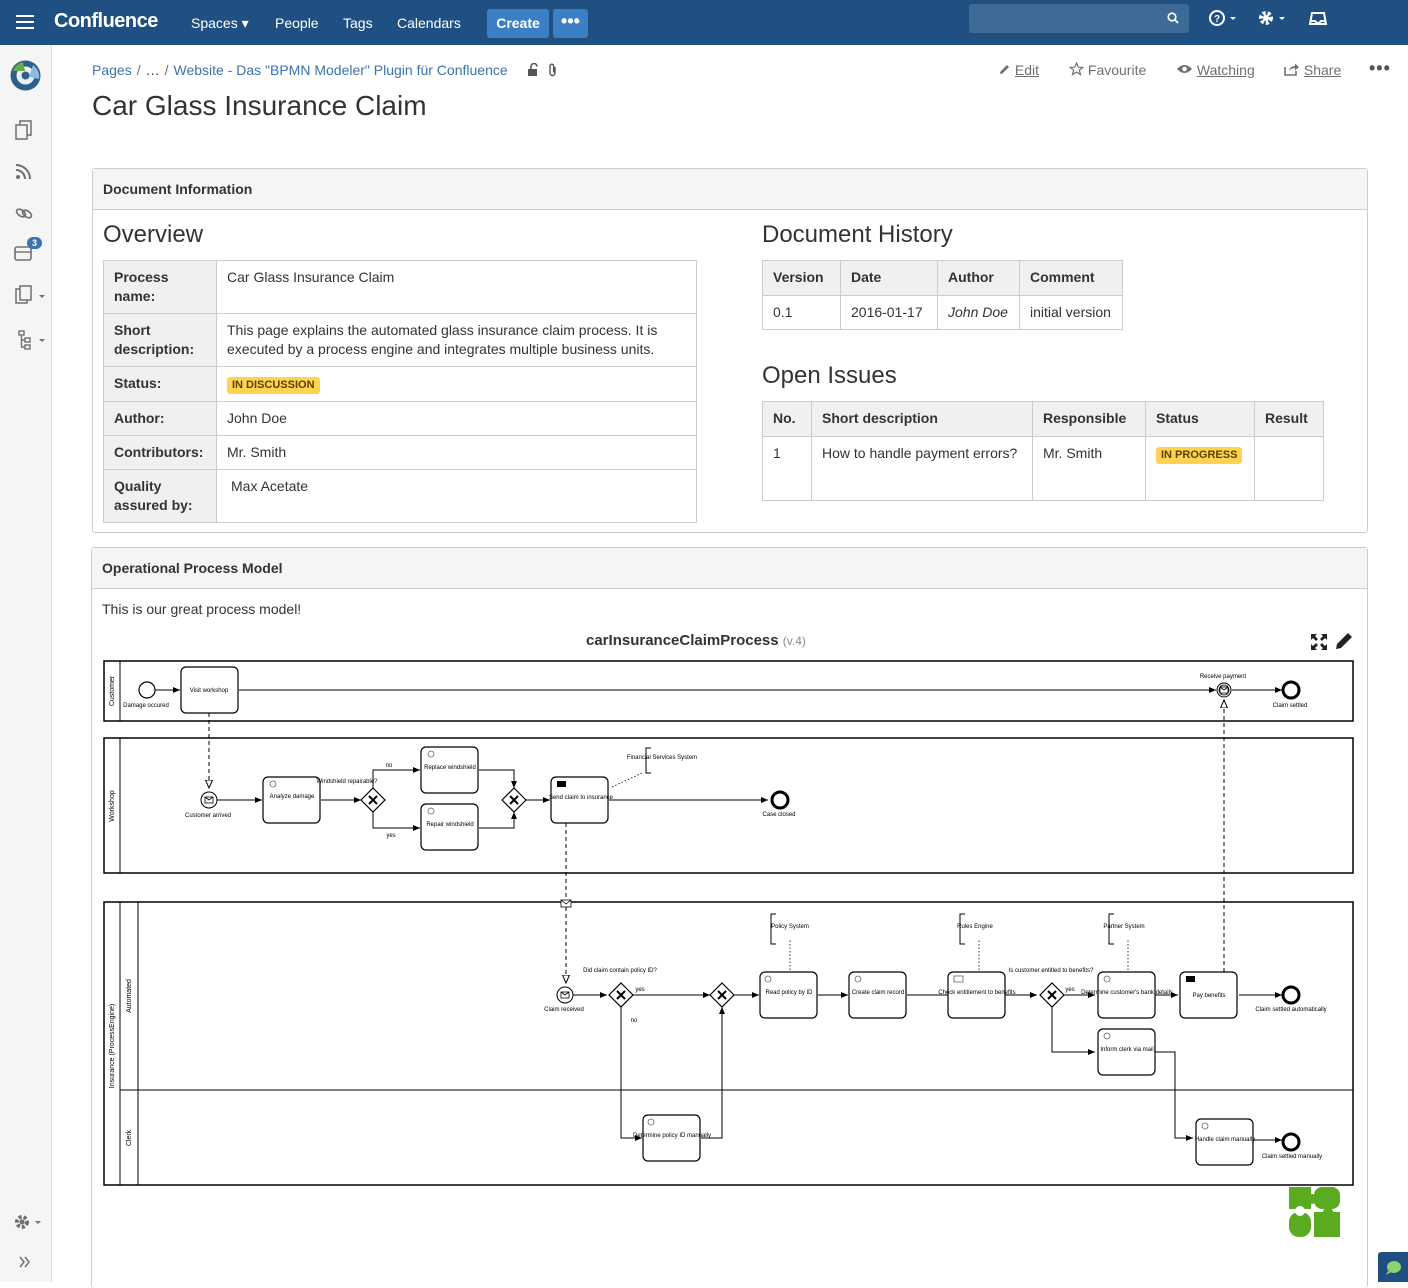 This screenshot has width=1408, height=1288. What do you see at coordinates (25, 75) in the screenshot?
I see `space-logo-icon` at bounding box center [25, 75].